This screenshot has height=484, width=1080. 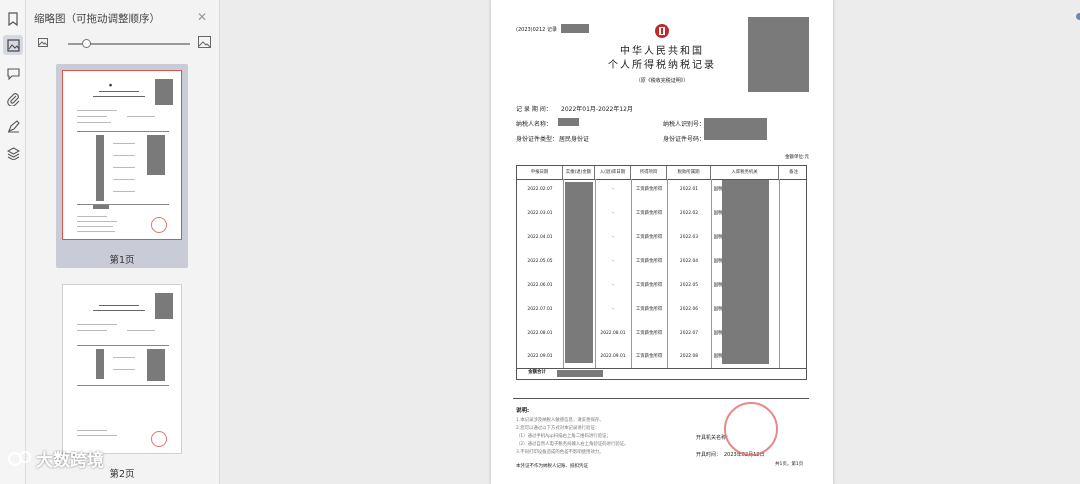 I want to click on bookmark-icon, so click(x=13, y=19).